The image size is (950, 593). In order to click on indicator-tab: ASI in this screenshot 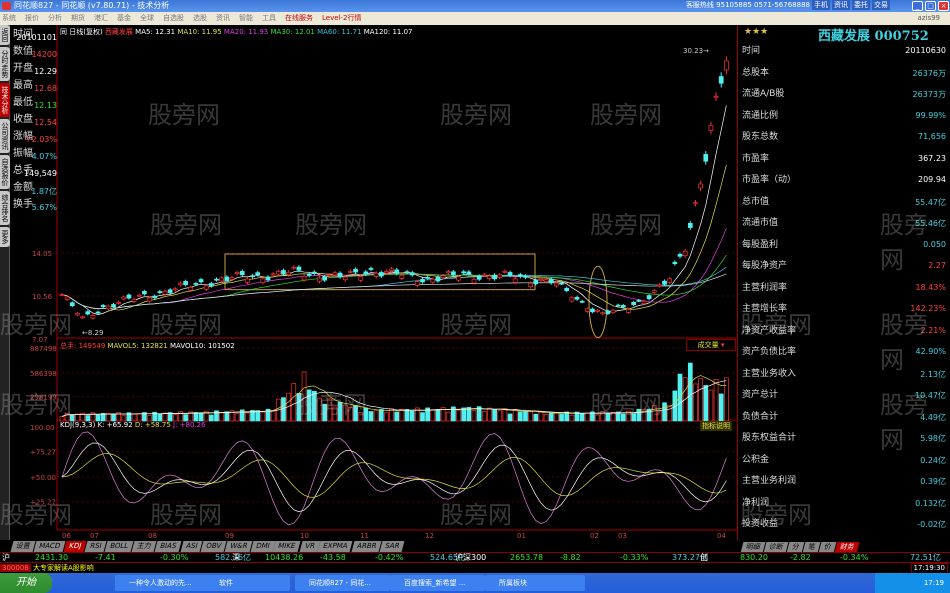, I will do `click(191, 546)`.